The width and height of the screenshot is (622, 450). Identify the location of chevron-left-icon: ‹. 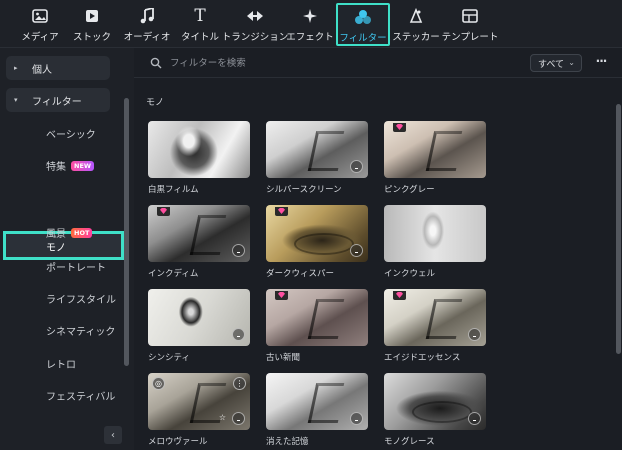
(113, 435).